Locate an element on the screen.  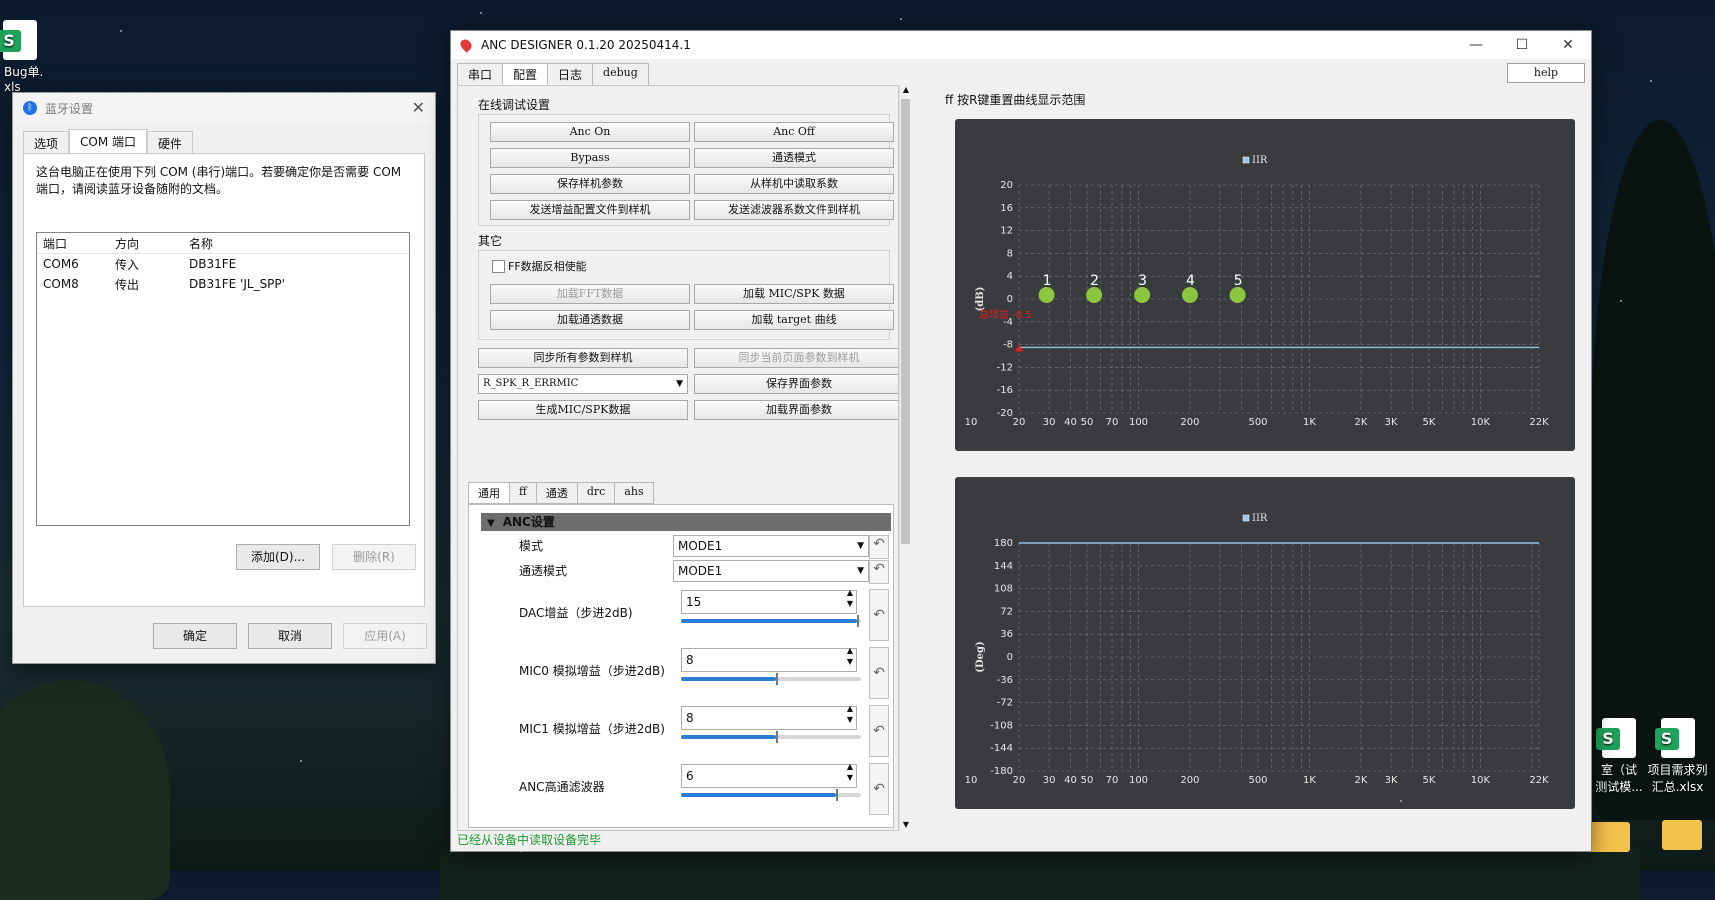
load-target-button: 加载 target 曲线 is located at coordinates (794, 320).